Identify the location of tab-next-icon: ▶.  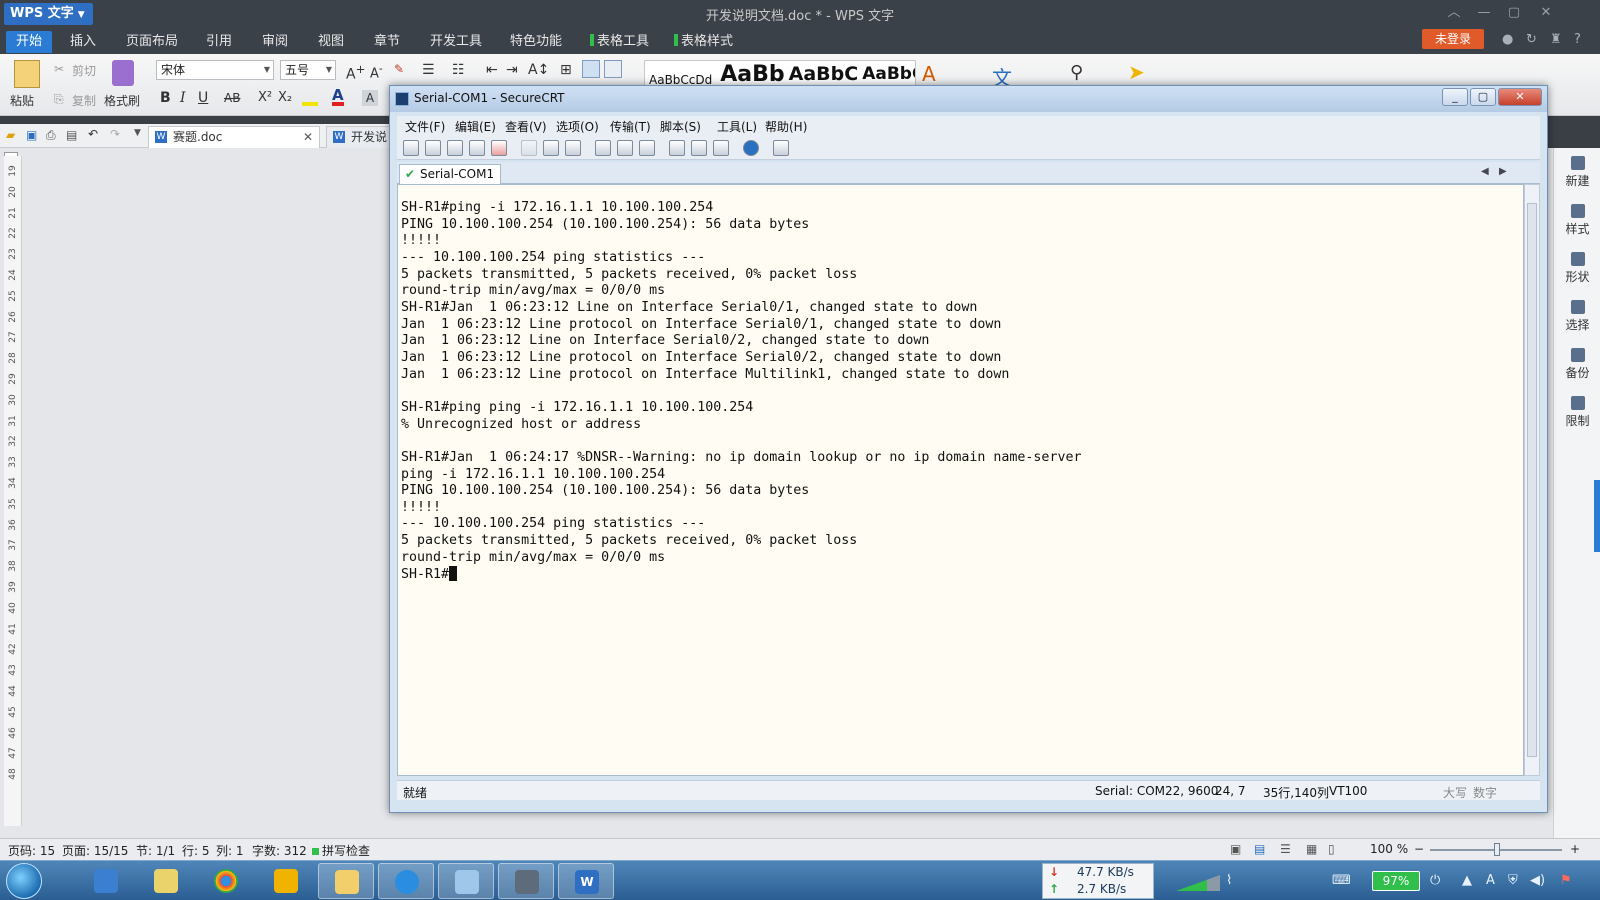
(1503, 171).